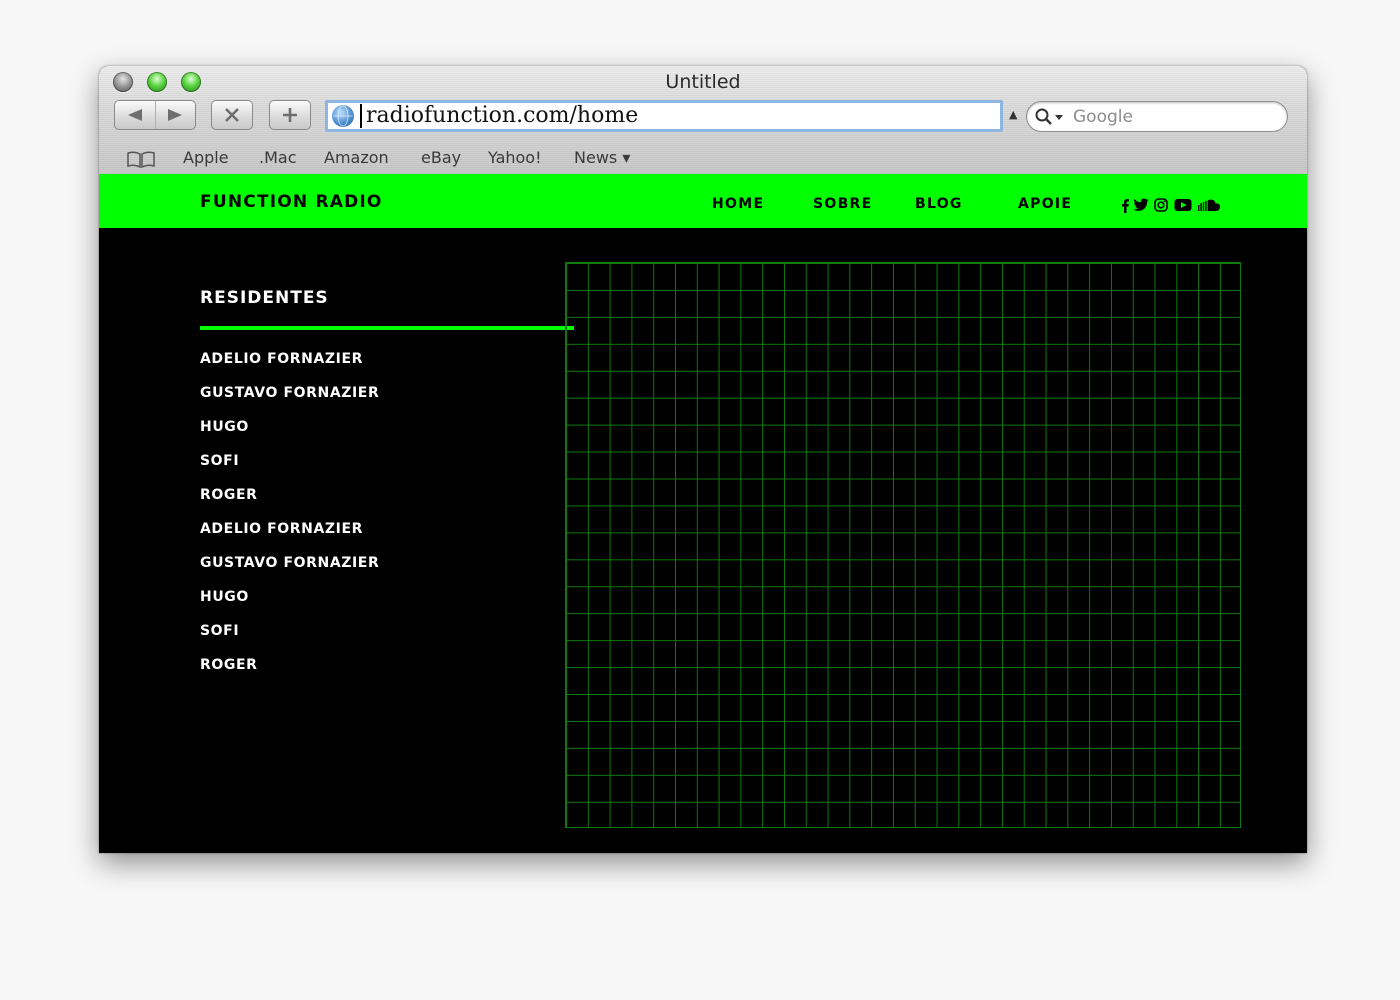 The height and width of the screenshot is (1000, 1400). What do you see at coordinates (1125, 205) in the screenshot?
I see `facebook-icon` at bounding box center [1125, 205].